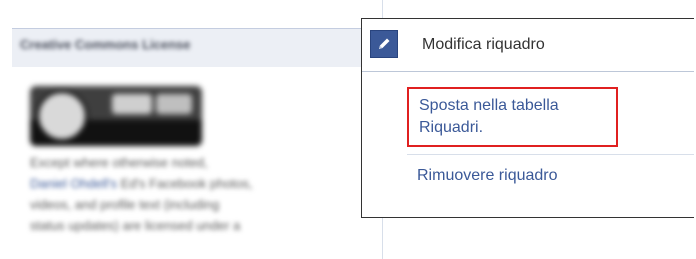 The width and height of the screenshot is (696, 259). I want to click on move-to-boxes-tab-item: Sposta nella tabella Riquadri., so click(512, 117).